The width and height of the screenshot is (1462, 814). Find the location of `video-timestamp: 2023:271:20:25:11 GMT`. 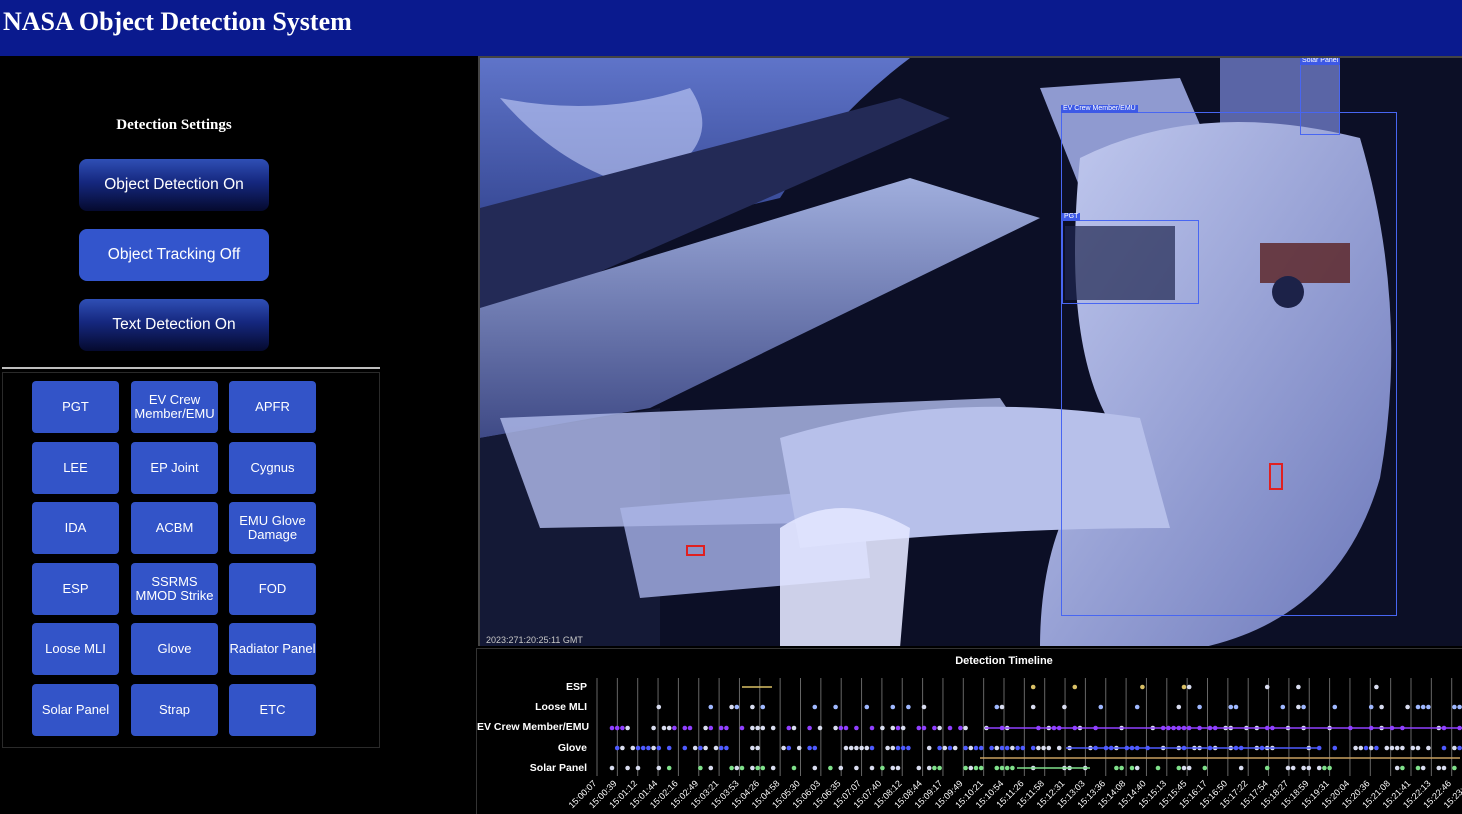

video-timestamp: 2023:271:20:25:11 GMT is located at coordinates (534, 640).